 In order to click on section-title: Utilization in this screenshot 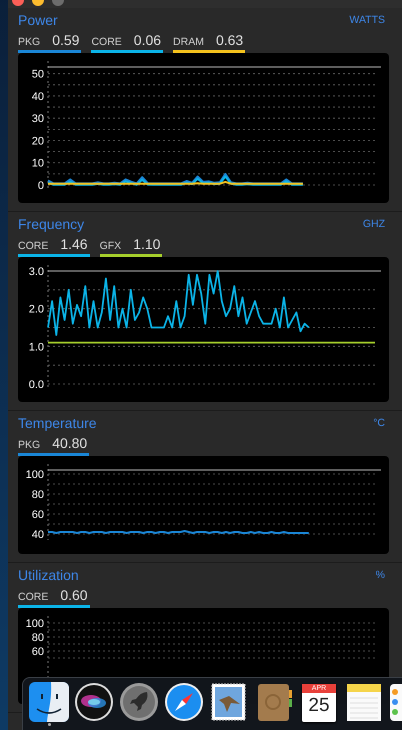, I will do `click(48, 575)`.